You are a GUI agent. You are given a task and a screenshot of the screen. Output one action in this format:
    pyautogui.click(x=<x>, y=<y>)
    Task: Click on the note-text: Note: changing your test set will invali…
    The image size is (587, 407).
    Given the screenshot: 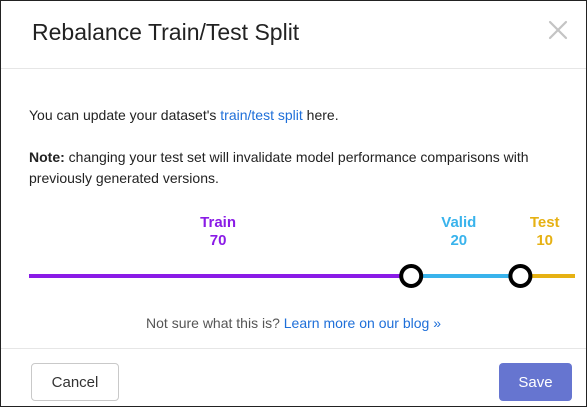 What is the action you would take?
    pyautogui.click(x=289, y=168)
    